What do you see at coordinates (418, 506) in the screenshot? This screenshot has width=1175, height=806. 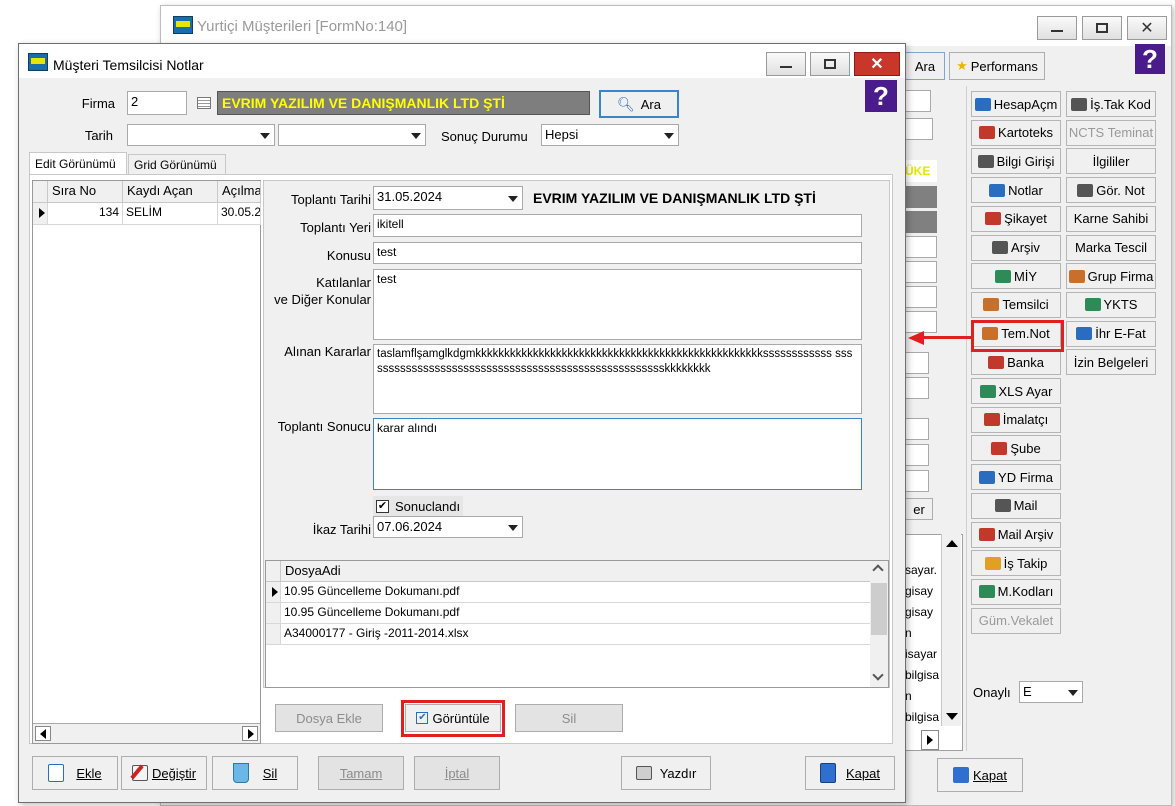 I see `sonuclandi-checkbox: ✔ Sonuclandı` at bounding box center [418, 506].